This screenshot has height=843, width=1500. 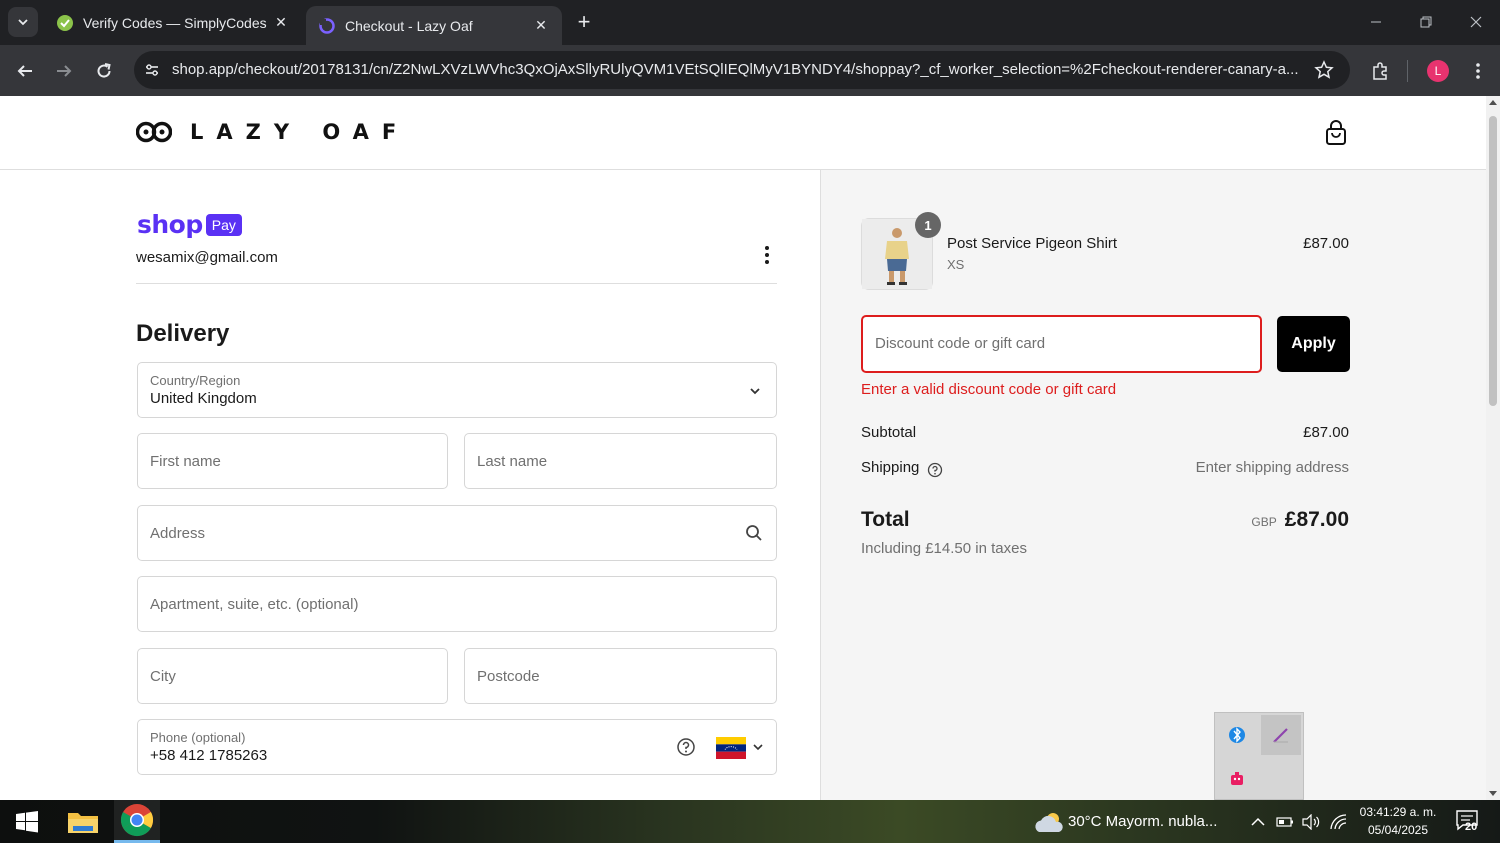 I want to click on account-menu-button, so click(x=767, y=255).